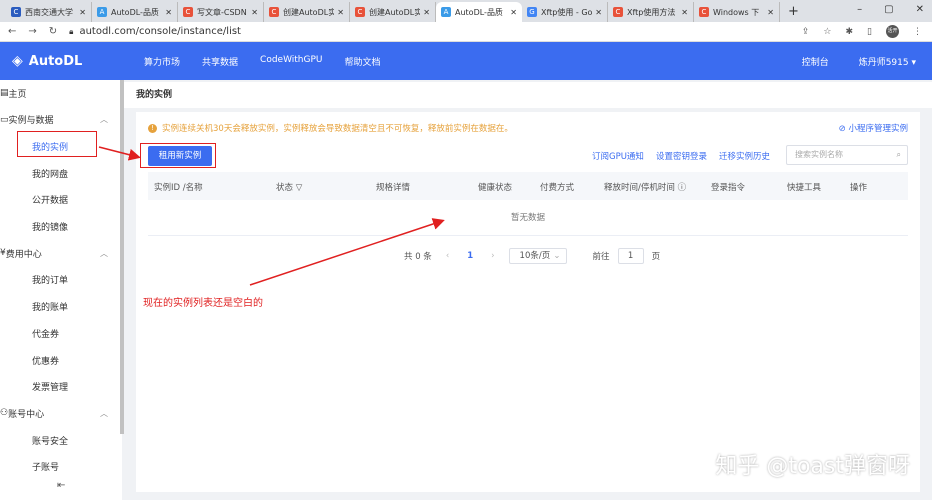 Image resolution: width=932 pixels, height=500 pixels. What do you see at coordinates (271, 216) in the screenshot?
I see `annotation-arrows` at bounding box center [271, 216].